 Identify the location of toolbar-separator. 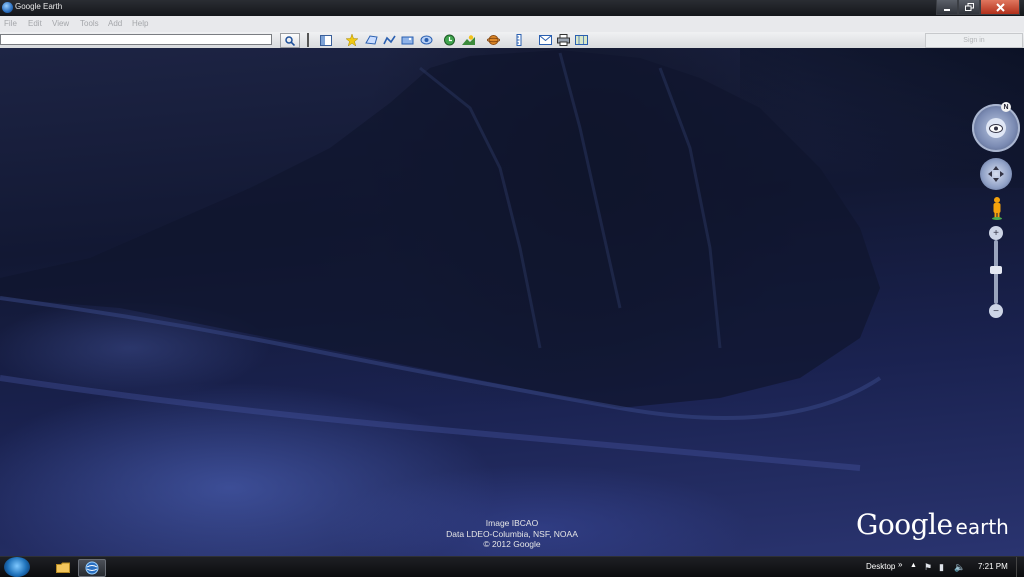
(308, 40).